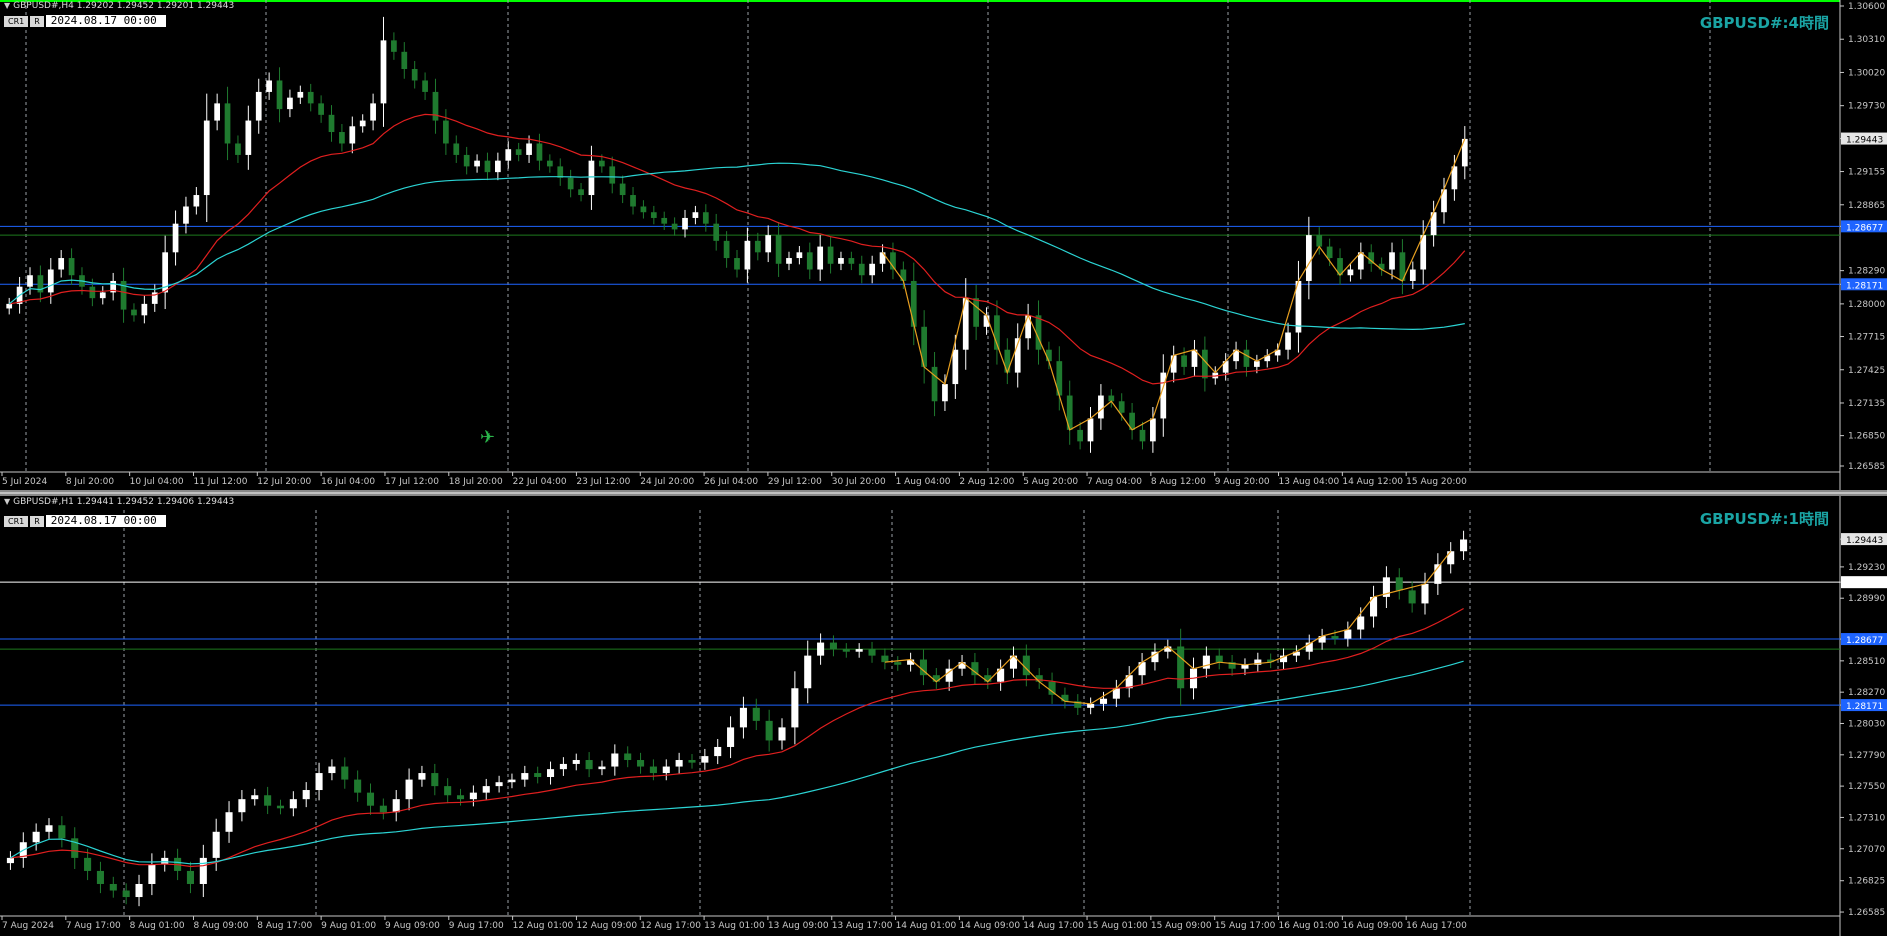 The image size is (1887, 936). Describe the element at coordinates (16, 521) in the screenshot. I see `h1-cr1-button: CR1` at that location.